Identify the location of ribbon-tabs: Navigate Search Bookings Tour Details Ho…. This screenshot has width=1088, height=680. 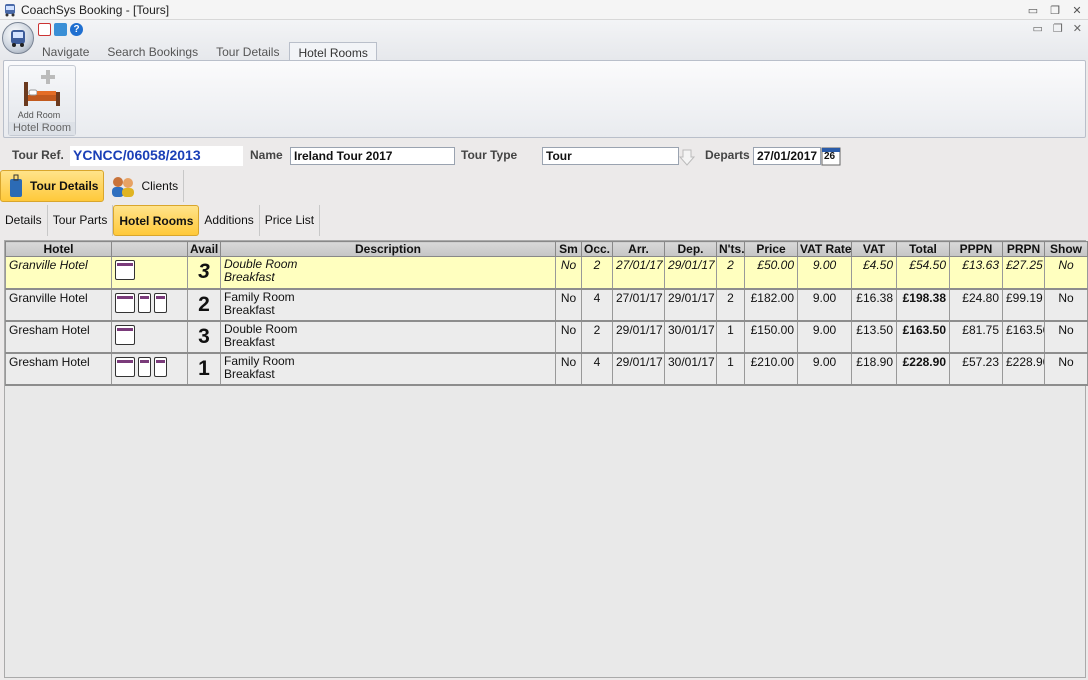
(206, 51).